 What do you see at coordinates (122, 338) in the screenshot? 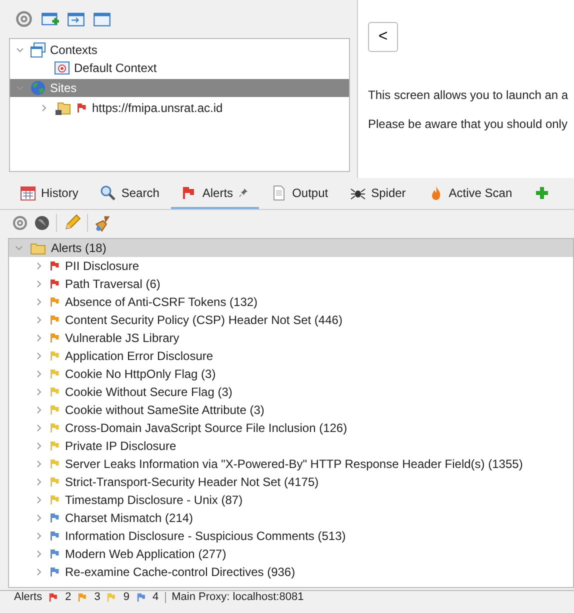
I see `alert-label: Vulnerable JS Library` at bounding box center [122, 338].